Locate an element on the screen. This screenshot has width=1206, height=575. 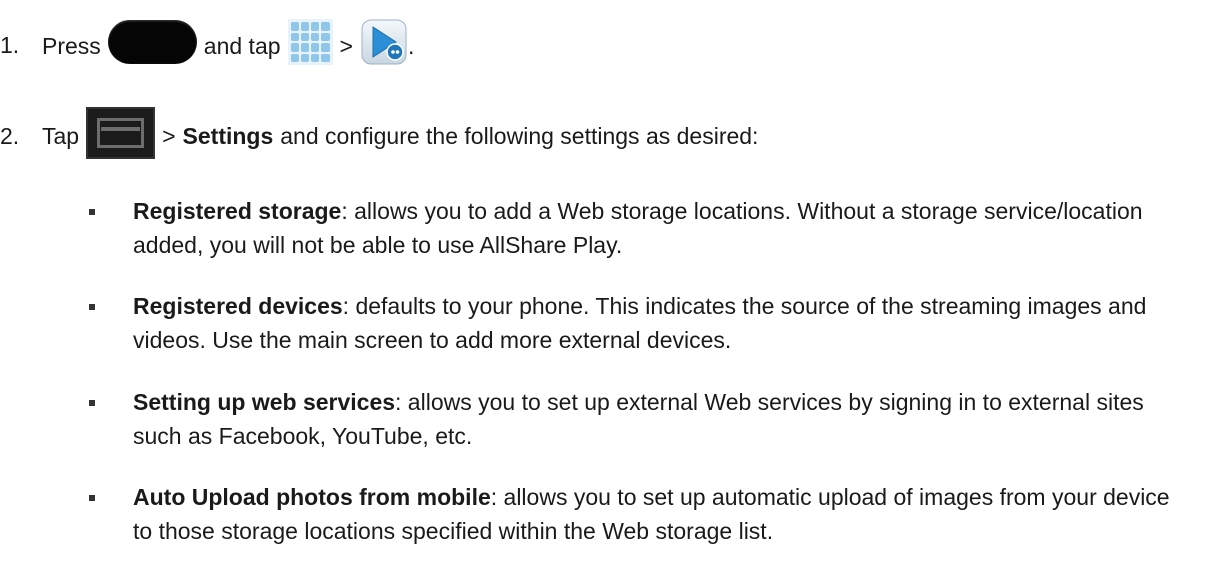
settings-label: Settings is located at coordinates (228, 135).